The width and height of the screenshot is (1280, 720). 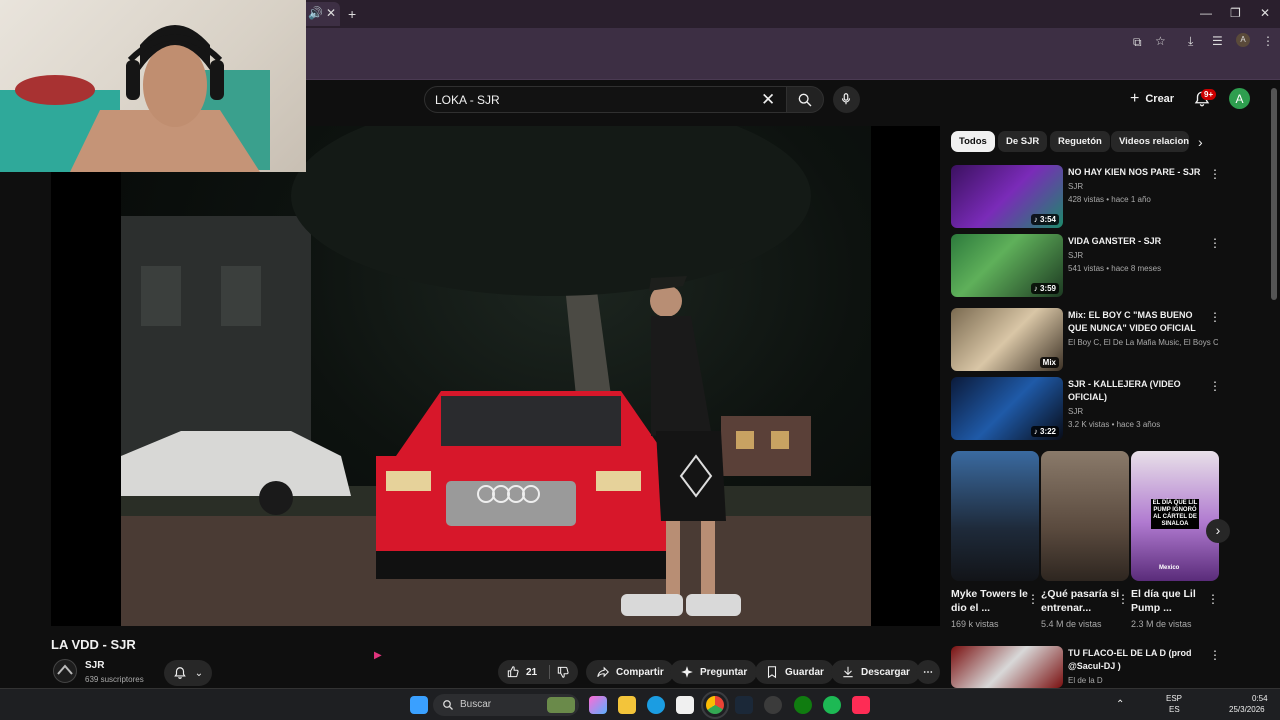 What do you see at coordinates (506, 705) in the screenshot?
I see `taskbar-search: Buscar` at bounding box center [506, 705].